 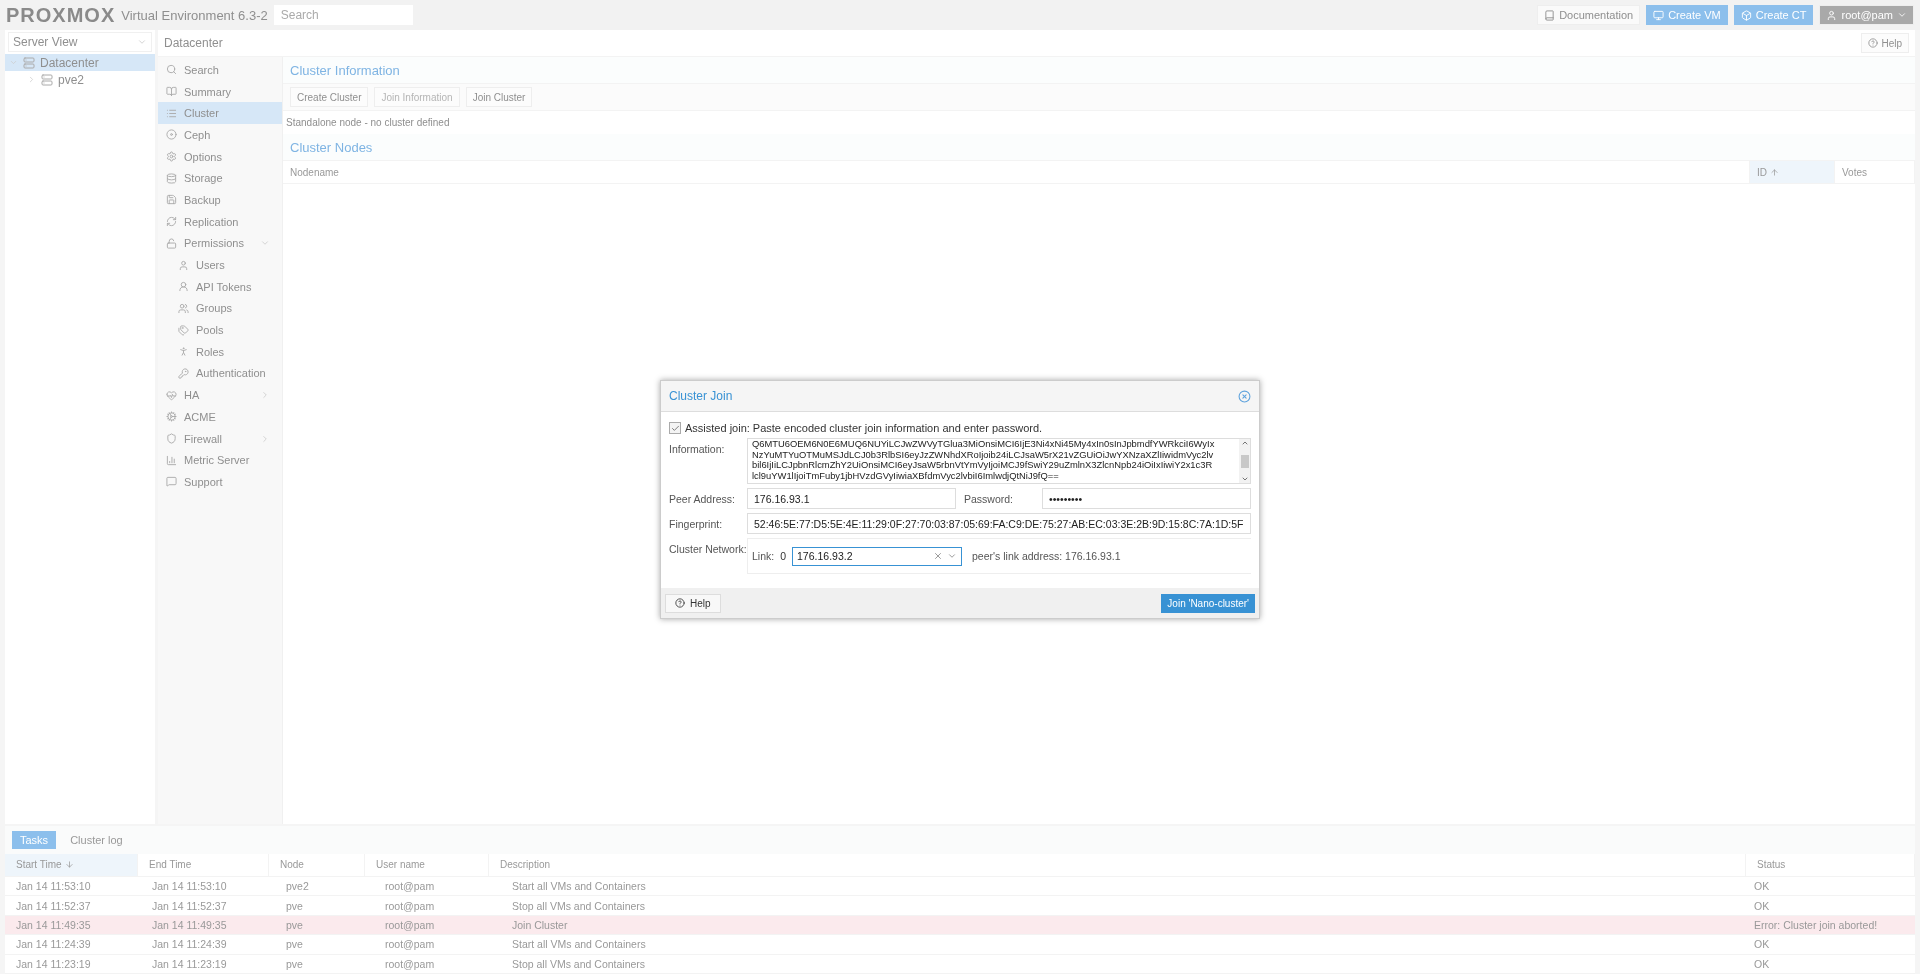 I want to click on nav-item: Support, so click(x=220, y=482).